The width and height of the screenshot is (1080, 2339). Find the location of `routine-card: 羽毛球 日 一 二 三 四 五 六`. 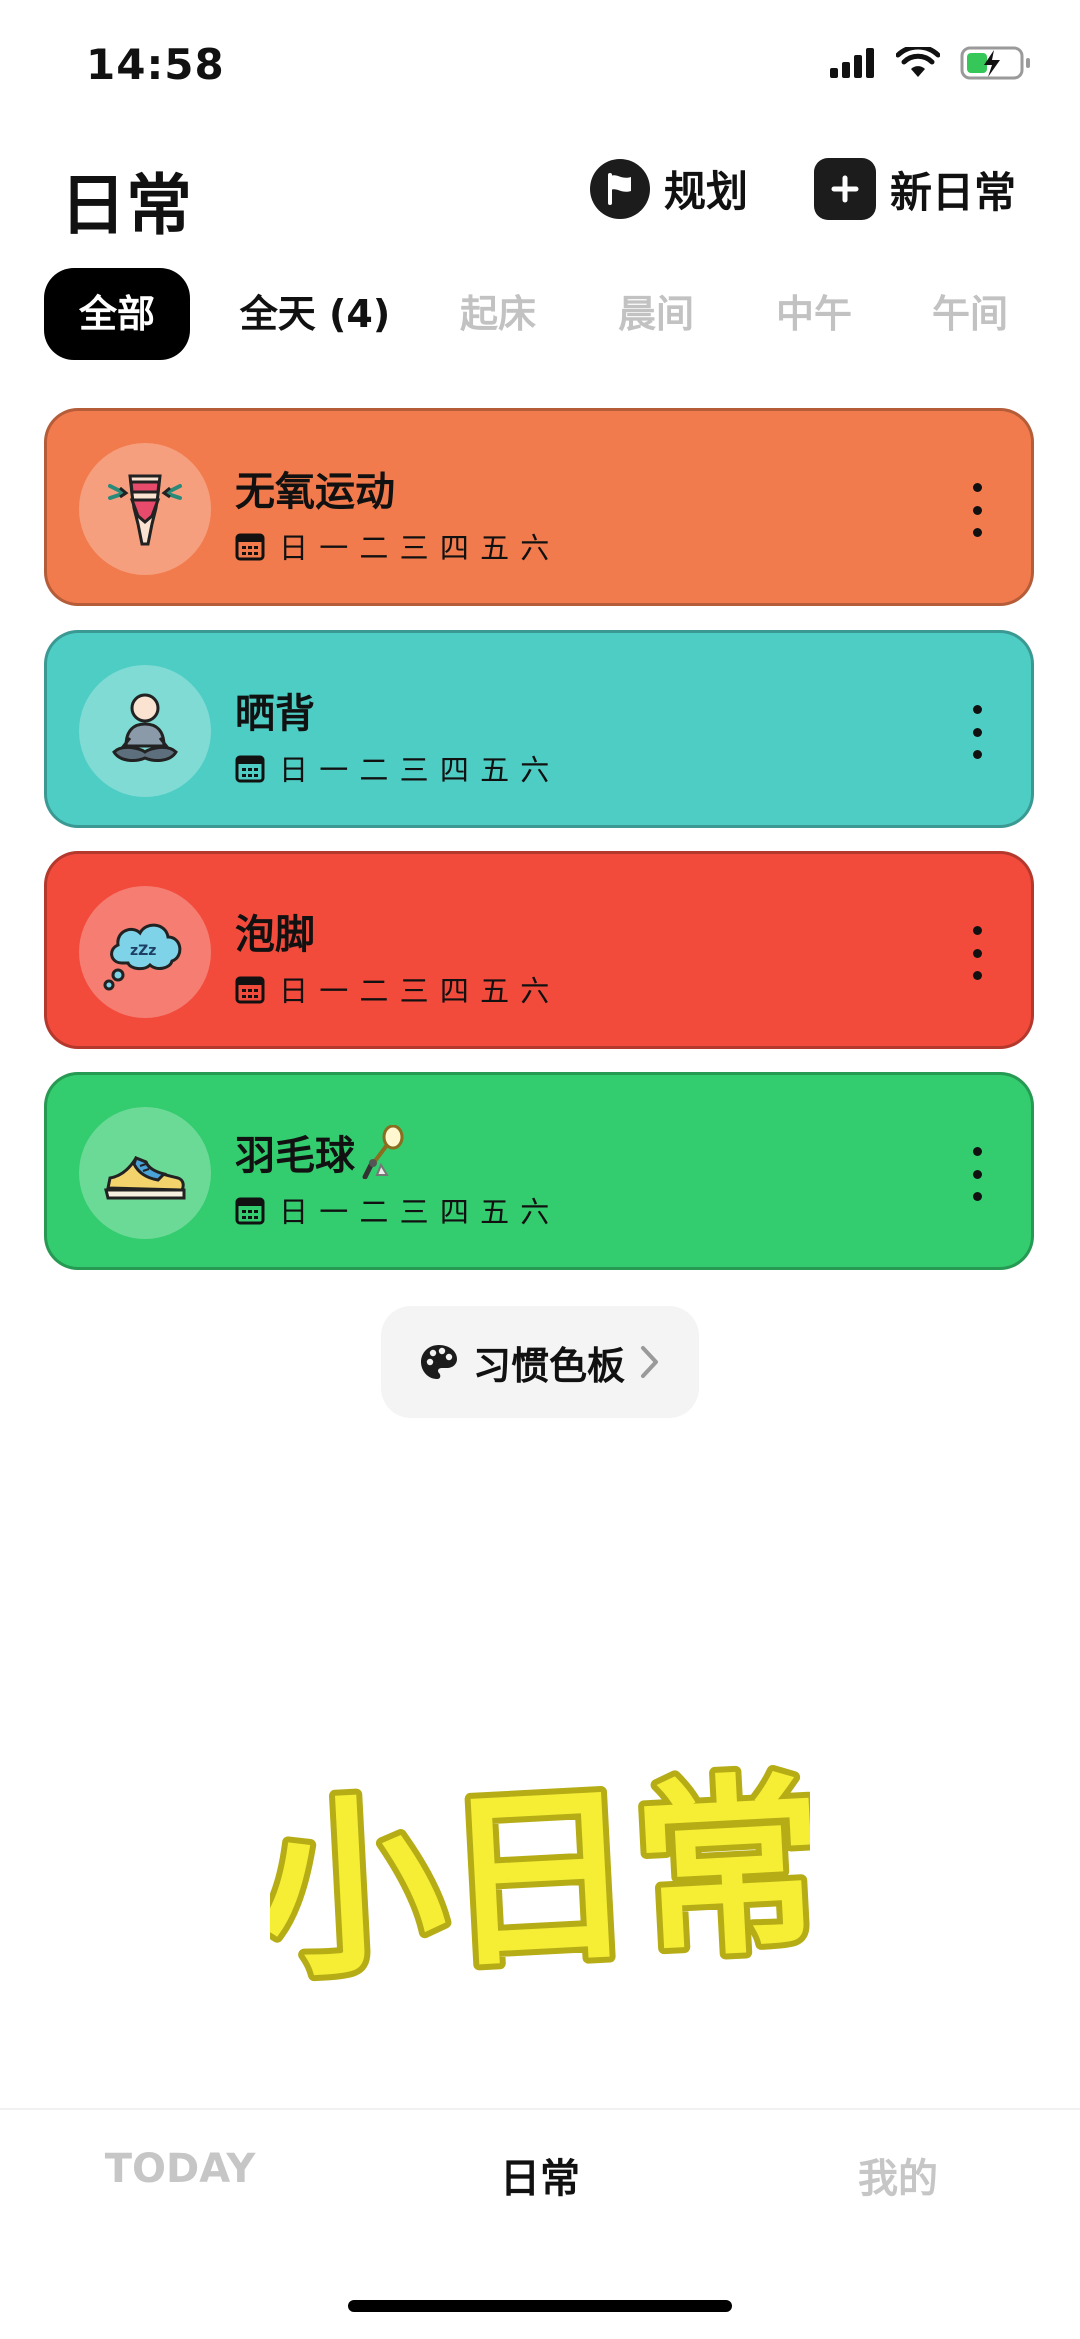

routine-card: 羽毛球 日 一 二 三 四 五 六 is located at coordinates (539, 1171).